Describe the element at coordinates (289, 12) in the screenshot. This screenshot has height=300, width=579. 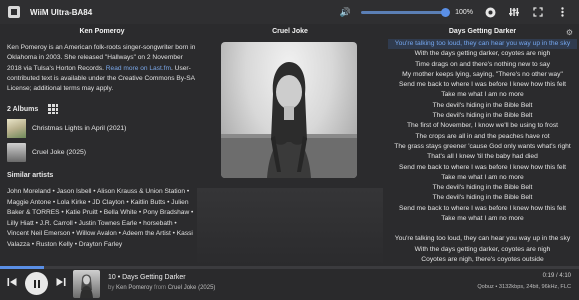
I see `top-bar: WiiM Ultra-BA84 🔊 100%` at that location.